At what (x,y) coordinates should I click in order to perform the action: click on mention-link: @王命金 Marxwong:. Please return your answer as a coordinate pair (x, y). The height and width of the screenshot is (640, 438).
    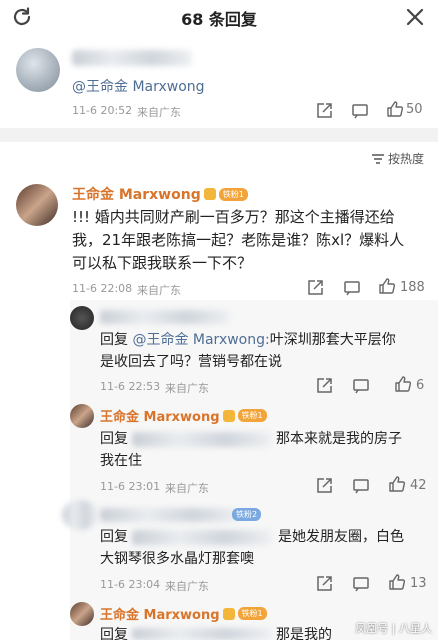
    Looking at the image, I should click on (200, 340).